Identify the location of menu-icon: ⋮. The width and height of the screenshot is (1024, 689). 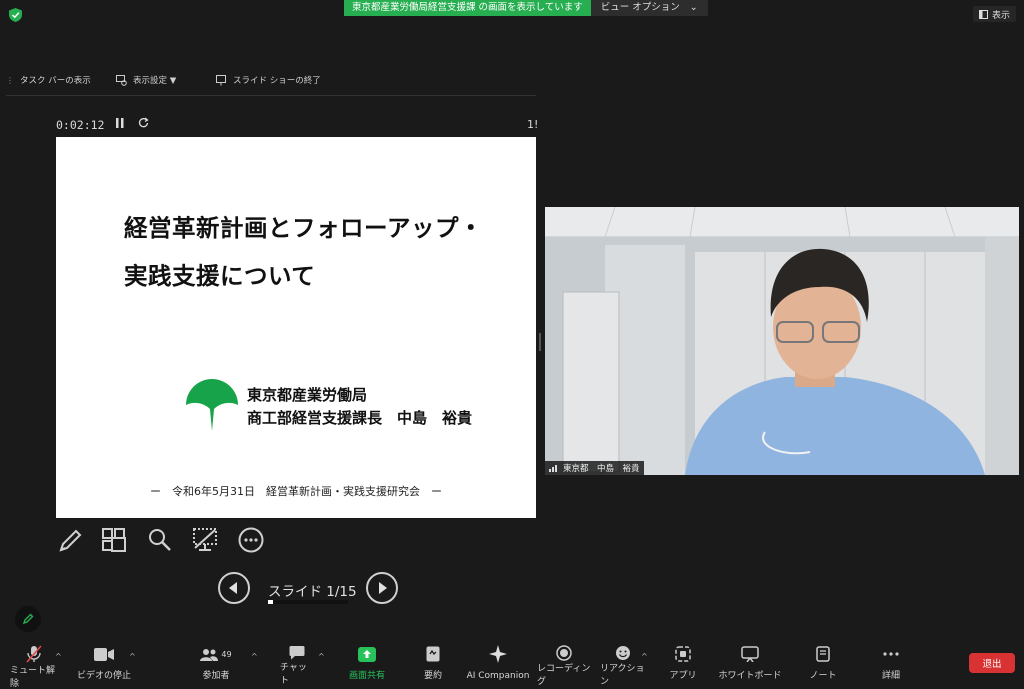
(10, 80).